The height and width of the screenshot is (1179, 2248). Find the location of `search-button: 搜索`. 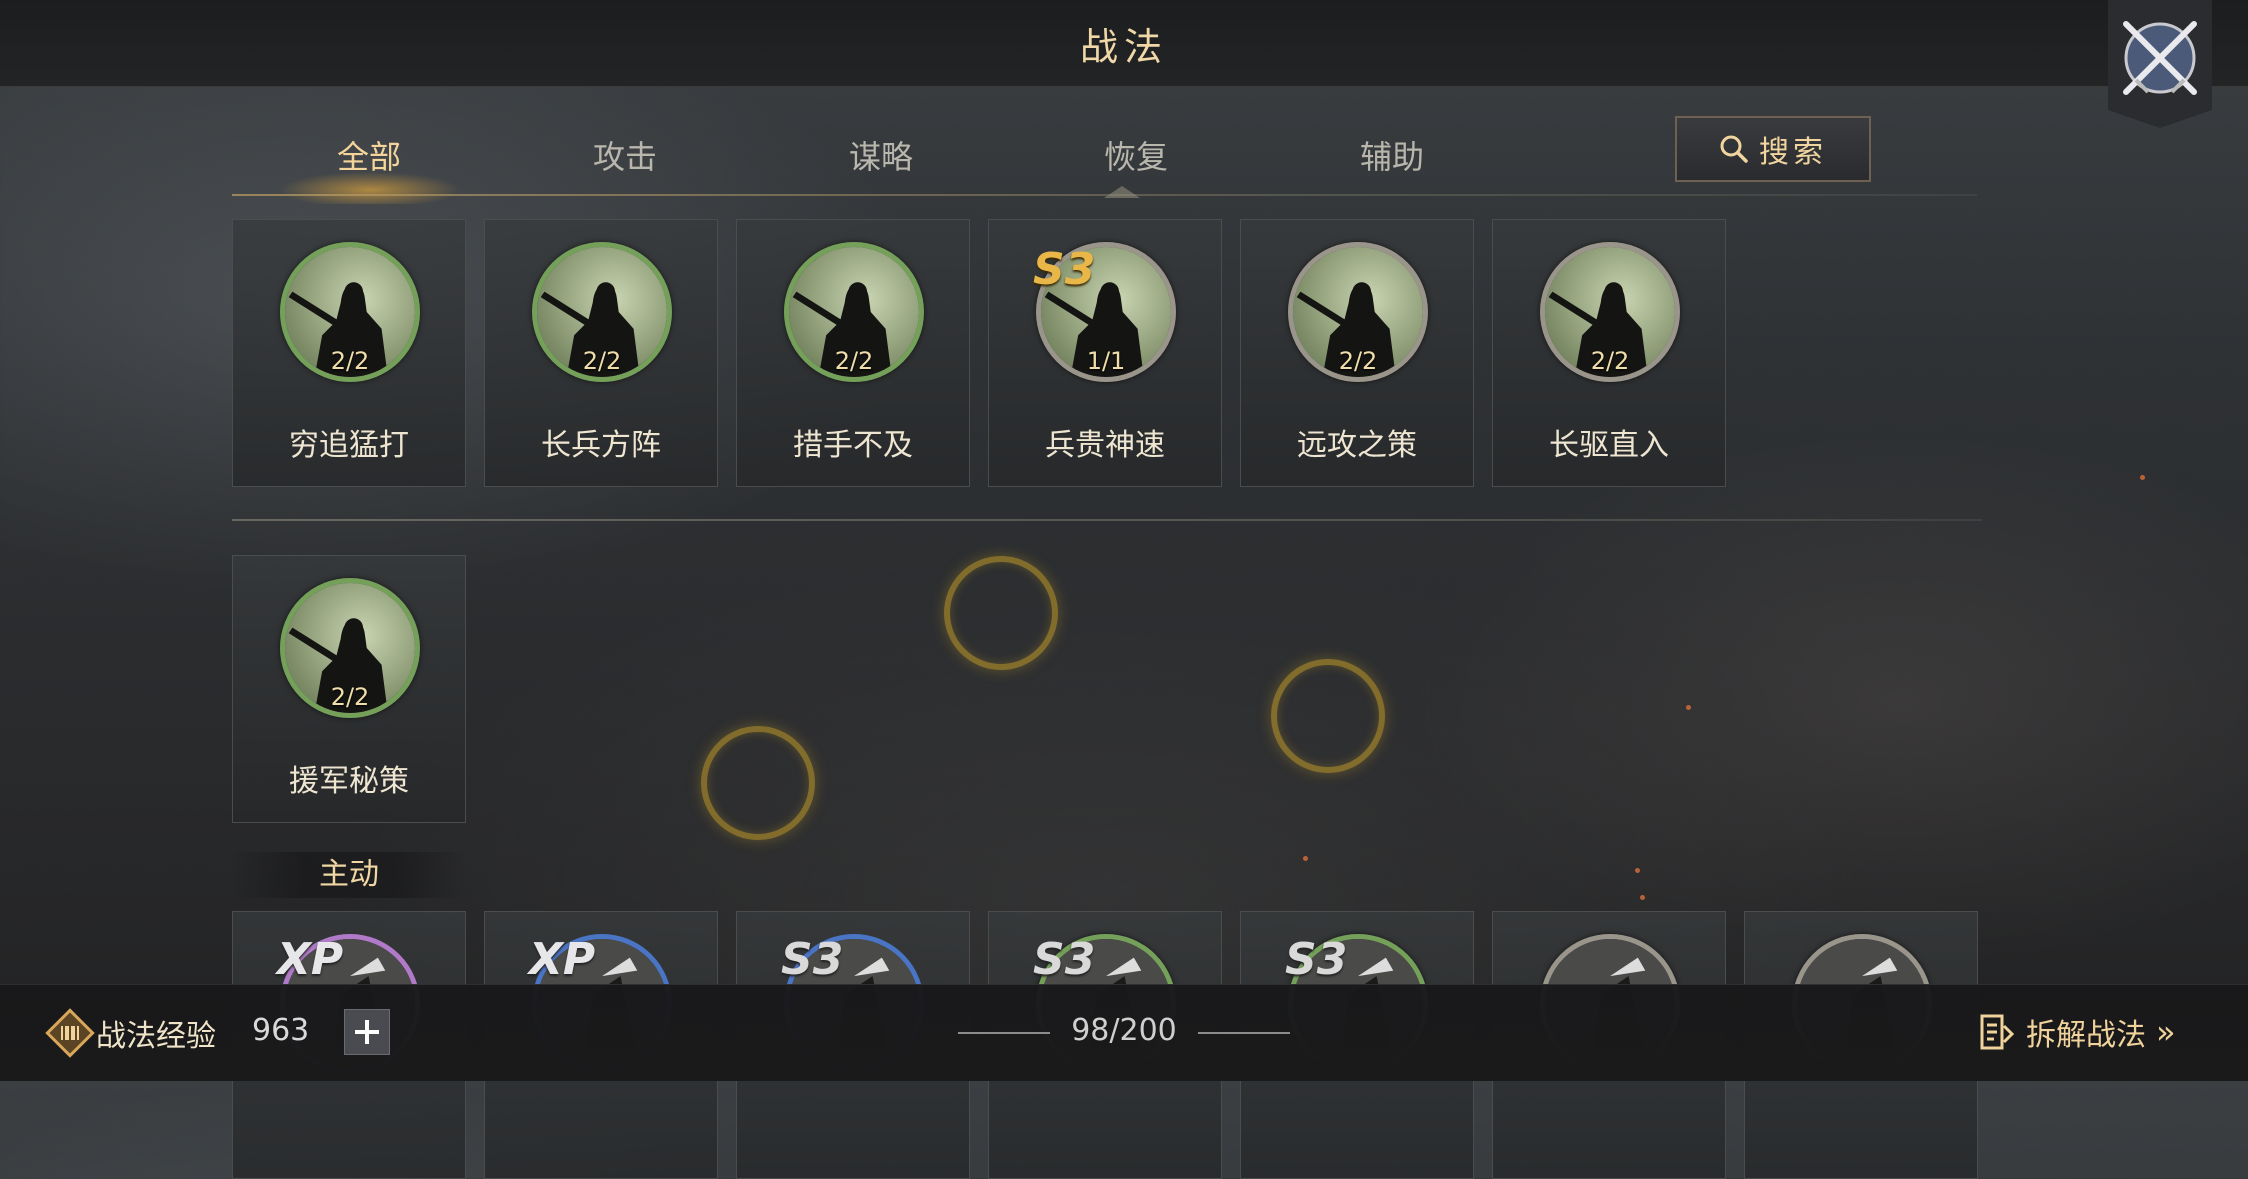

search-button: 搜索 is located at coordinates (1773, 149).